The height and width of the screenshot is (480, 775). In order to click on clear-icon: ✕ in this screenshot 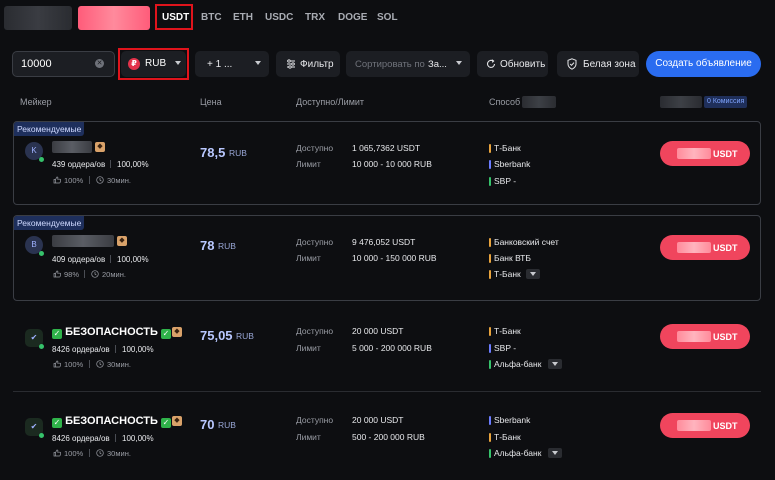, I will do `click(99, 63)`.